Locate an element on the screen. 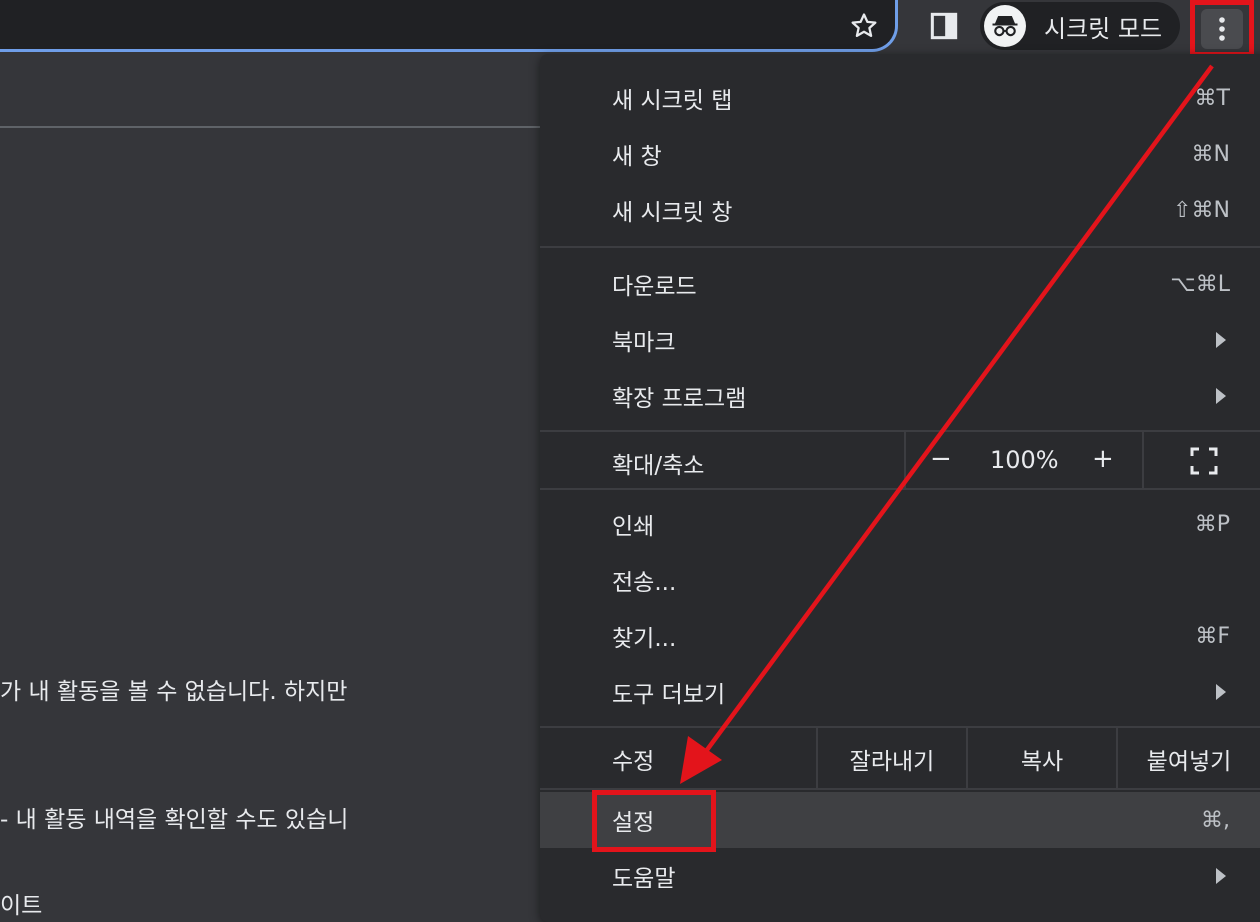  edit-label: 수정 is located at coordinates (633, 762).